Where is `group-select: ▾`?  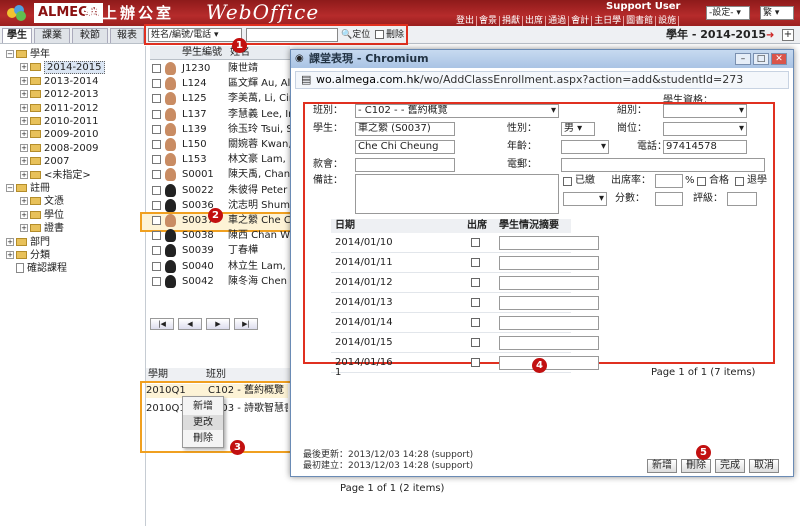 group-select: ▾ is located at coordinates (705, 111).